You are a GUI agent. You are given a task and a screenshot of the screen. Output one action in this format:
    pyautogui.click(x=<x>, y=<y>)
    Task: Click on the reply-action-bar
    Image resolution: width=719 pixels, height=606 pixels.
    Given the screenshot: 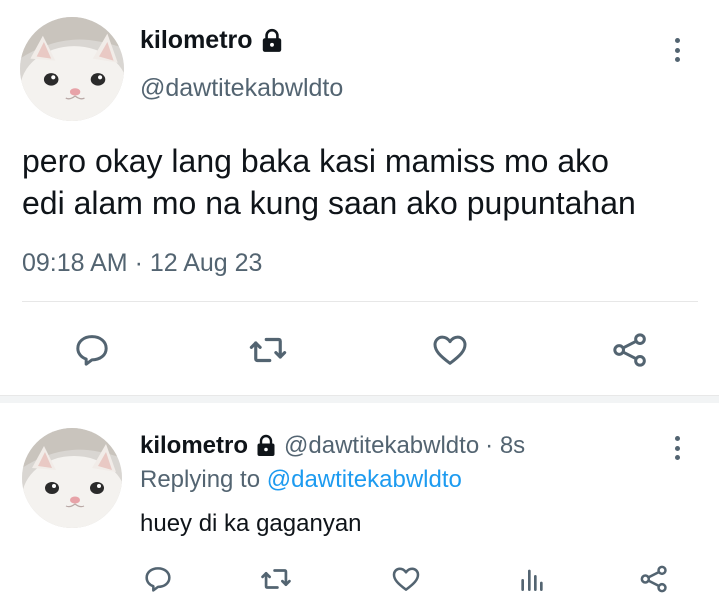 What is the action you would take?
    pyautogui.click(x=359, y=579)
    